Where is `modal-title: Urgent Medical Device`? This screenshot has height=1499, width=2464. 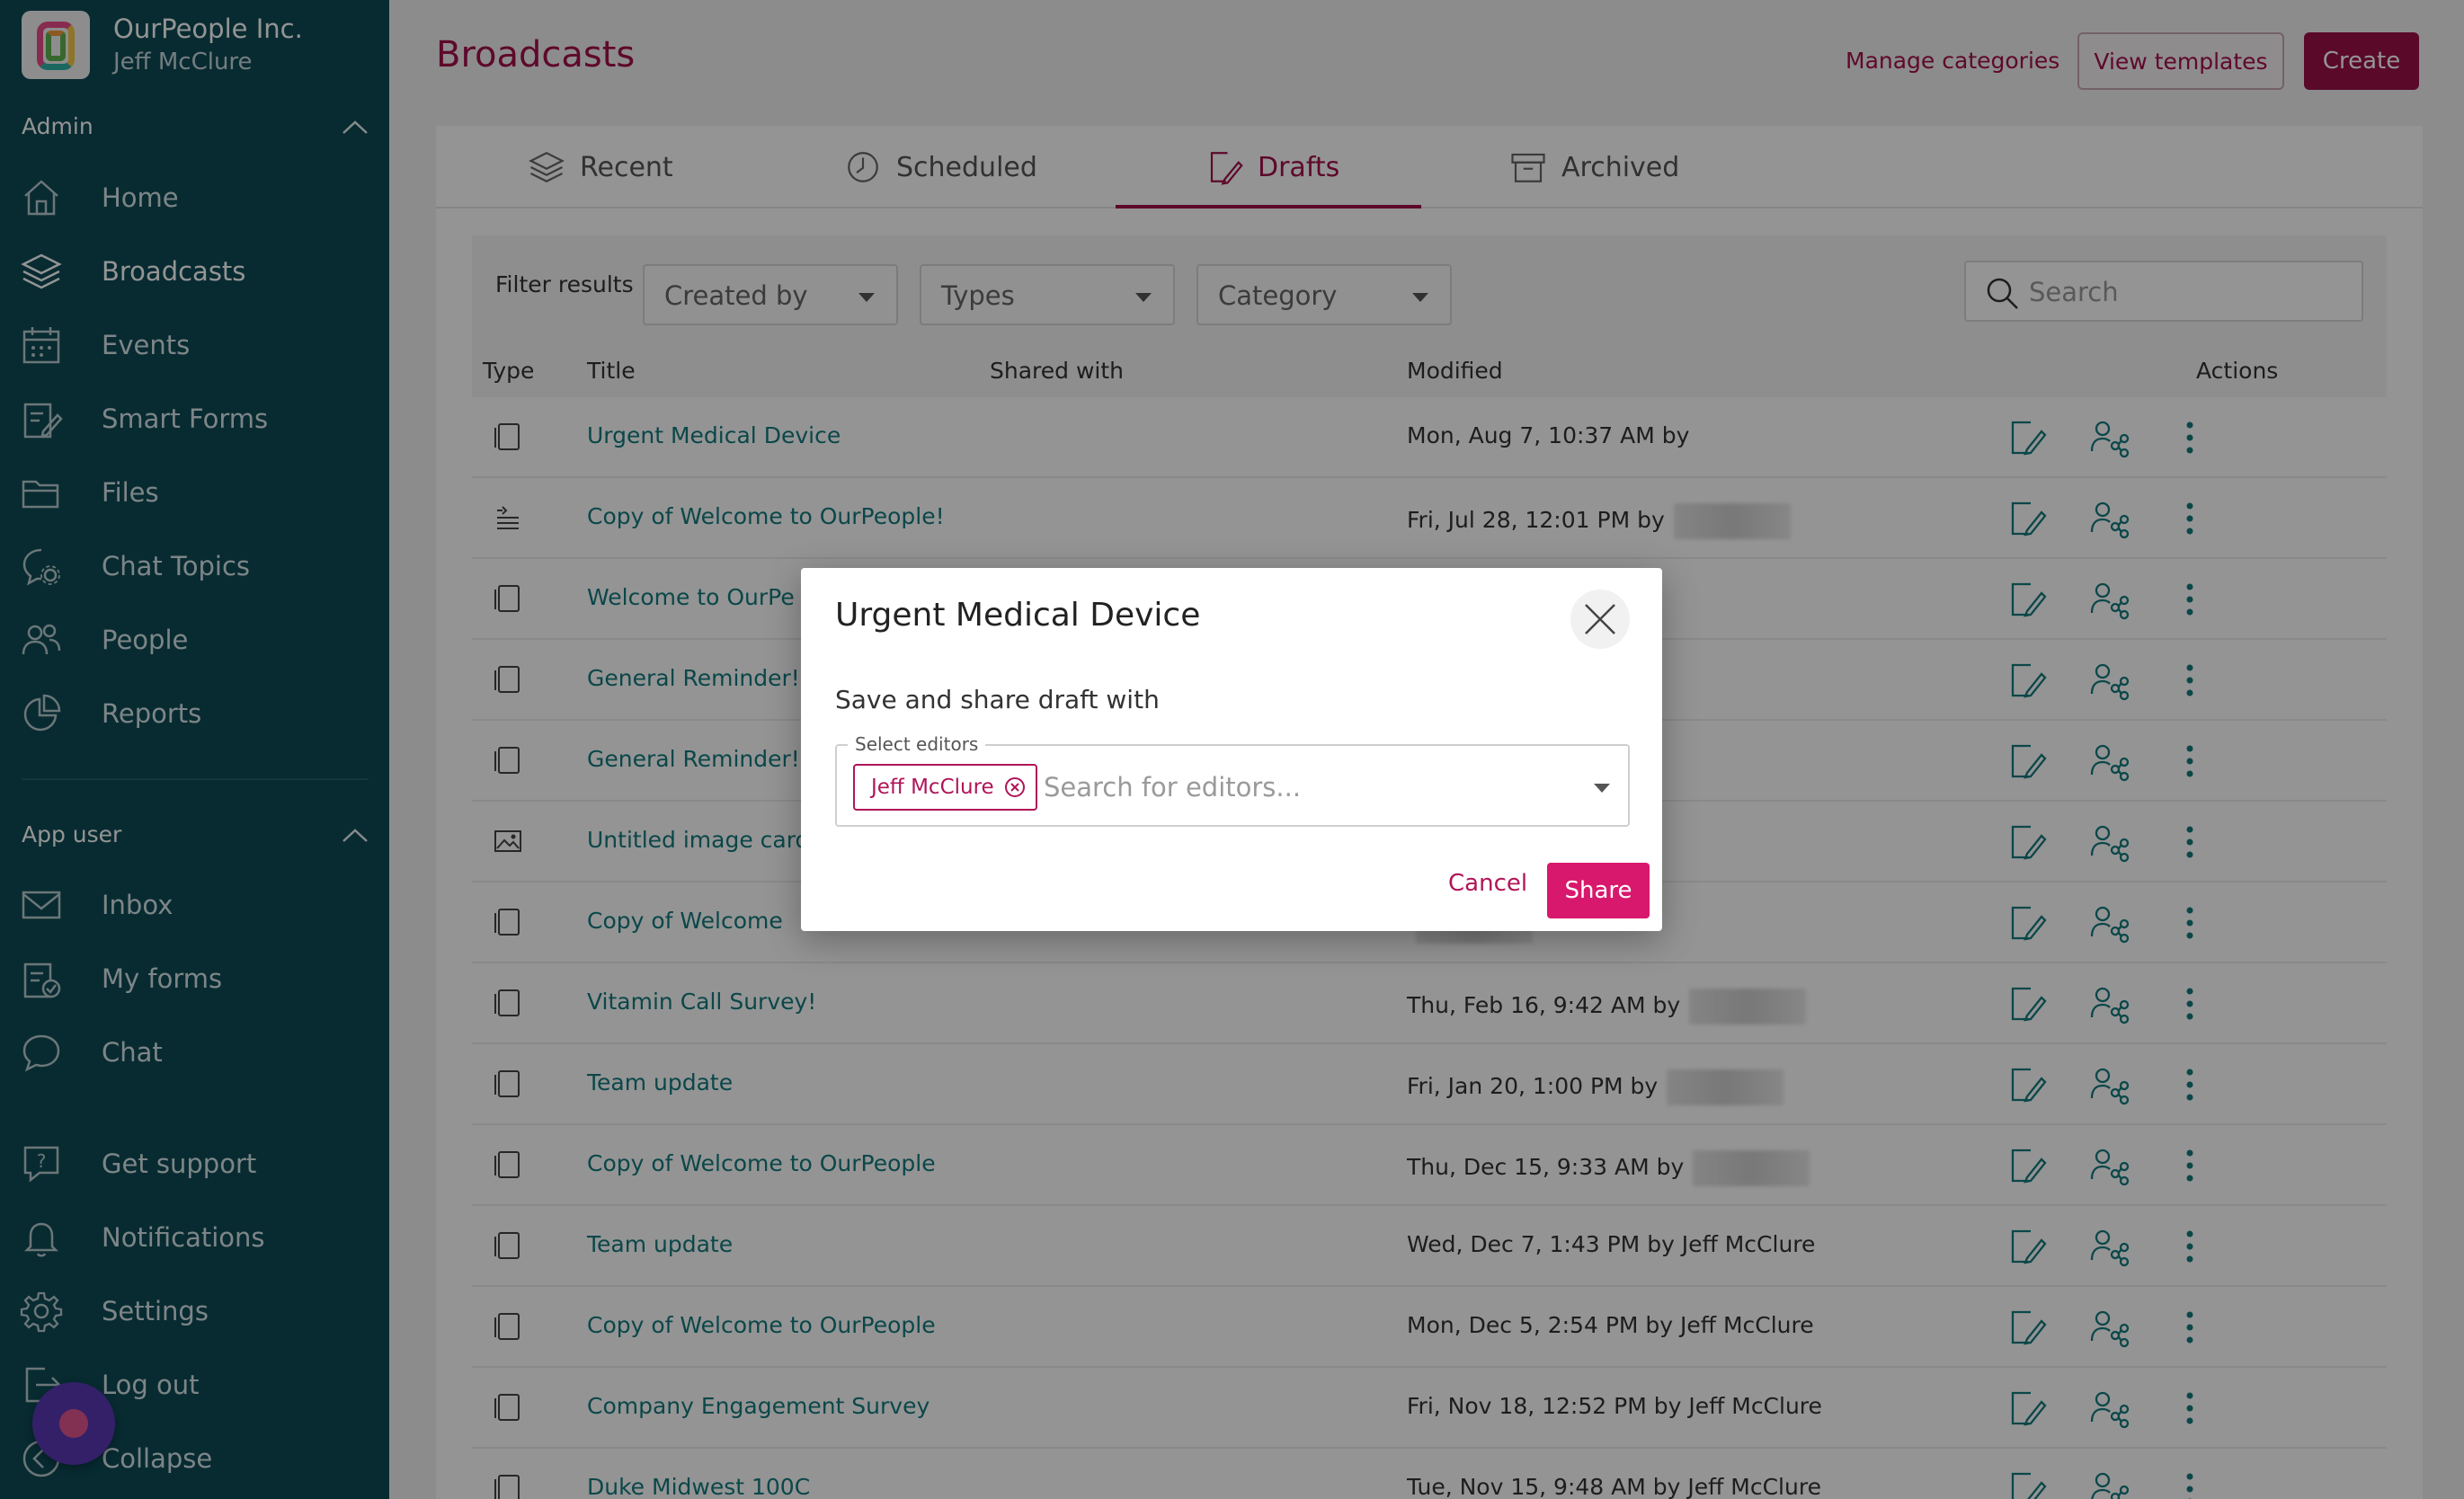
modal-title: Urgent Medical Device is located at coordinates (1018, 615).